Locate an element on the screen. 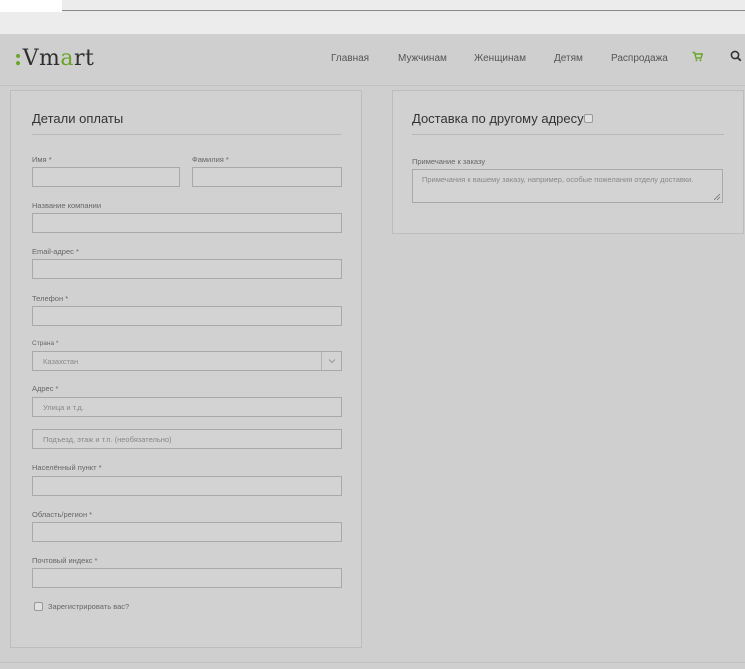 The height and width of the screenshot is (669, 745). top-strip-tab is located at coordinates (31, 6).